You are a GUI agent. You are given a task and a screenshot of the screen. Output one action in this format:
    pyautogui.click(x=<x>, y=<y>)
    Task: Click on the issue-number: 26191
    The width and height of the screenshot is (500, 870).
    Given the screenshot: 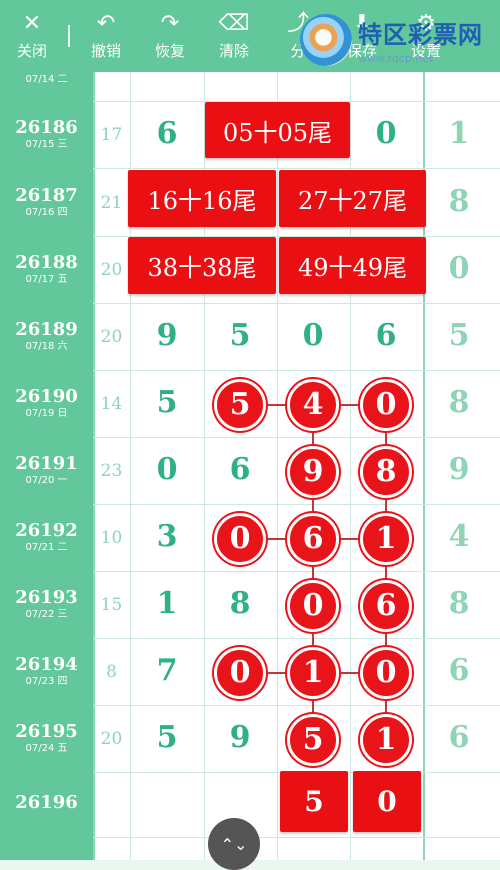 What is the action you would take?
    pyautogui.click(x=46, y=463)
    